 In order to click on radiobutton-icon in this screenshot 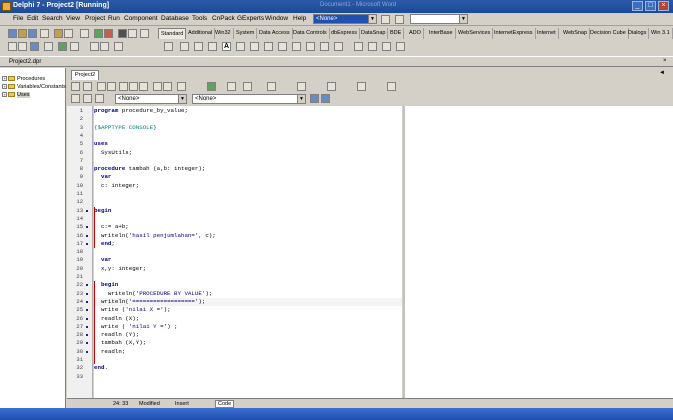, I will do `click(296, 46)`.